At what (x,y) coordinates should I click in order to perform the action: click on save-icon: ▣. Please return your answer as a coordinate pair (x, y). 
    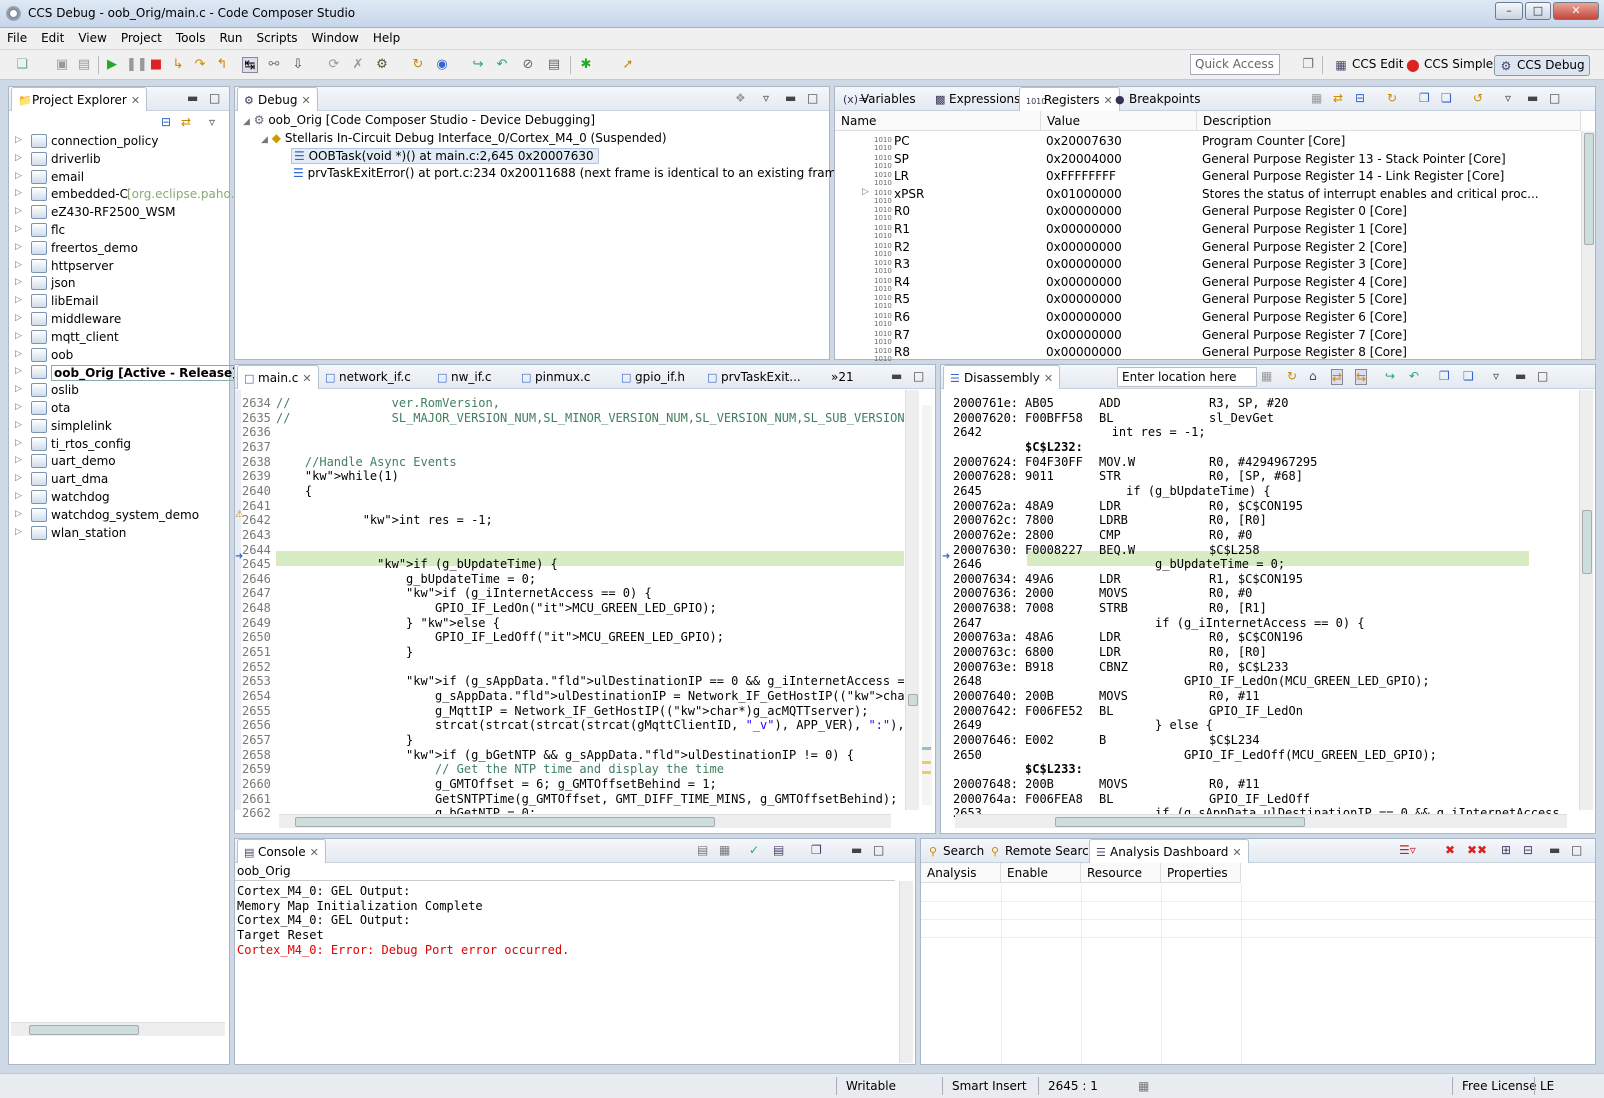
    Looking at the image, I should click on (62, 65).